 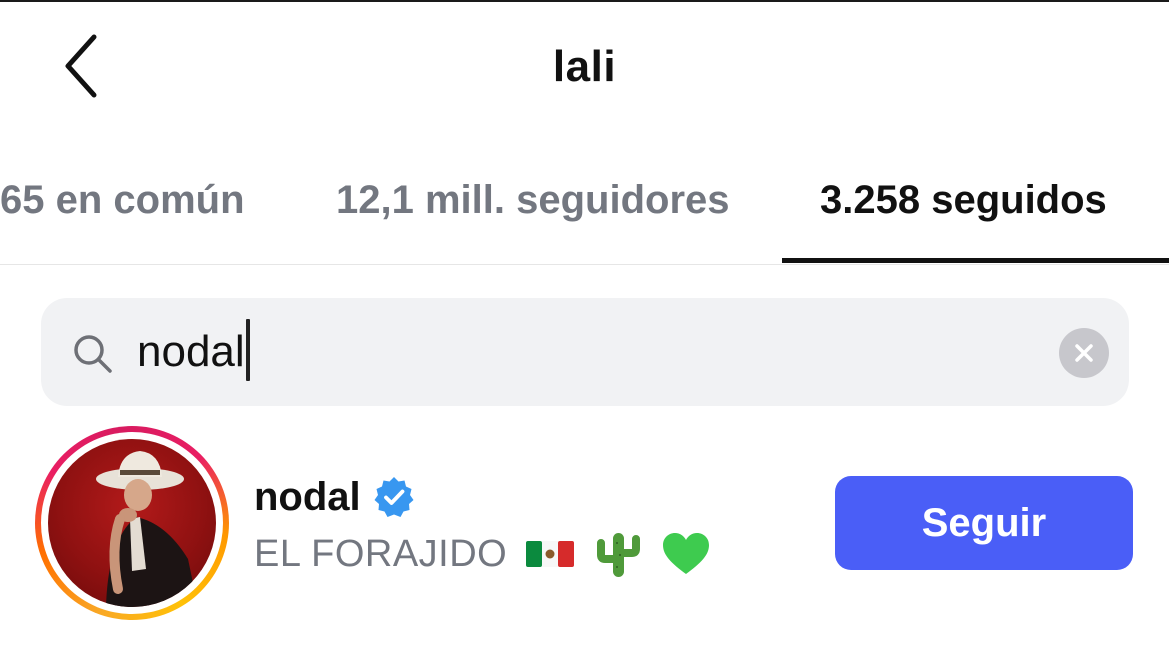 I want to click on search-input-value: nodal, so click(x=191, y=351).